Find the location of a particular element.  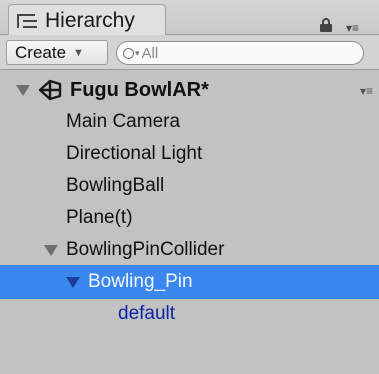

list-item: default is located at coordinates (189, 314).